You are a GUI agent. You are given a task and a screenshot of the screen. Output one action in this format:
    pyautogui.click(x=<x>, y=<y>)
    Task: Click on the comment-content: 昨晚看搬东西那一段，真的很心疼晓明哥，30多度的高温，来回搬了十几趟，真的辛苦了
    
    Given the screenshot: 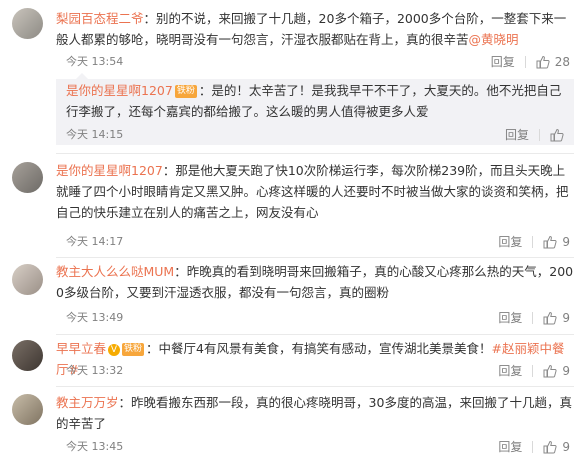 What is the action you would take?
    pyautogui.click(x=314, y=413)
    